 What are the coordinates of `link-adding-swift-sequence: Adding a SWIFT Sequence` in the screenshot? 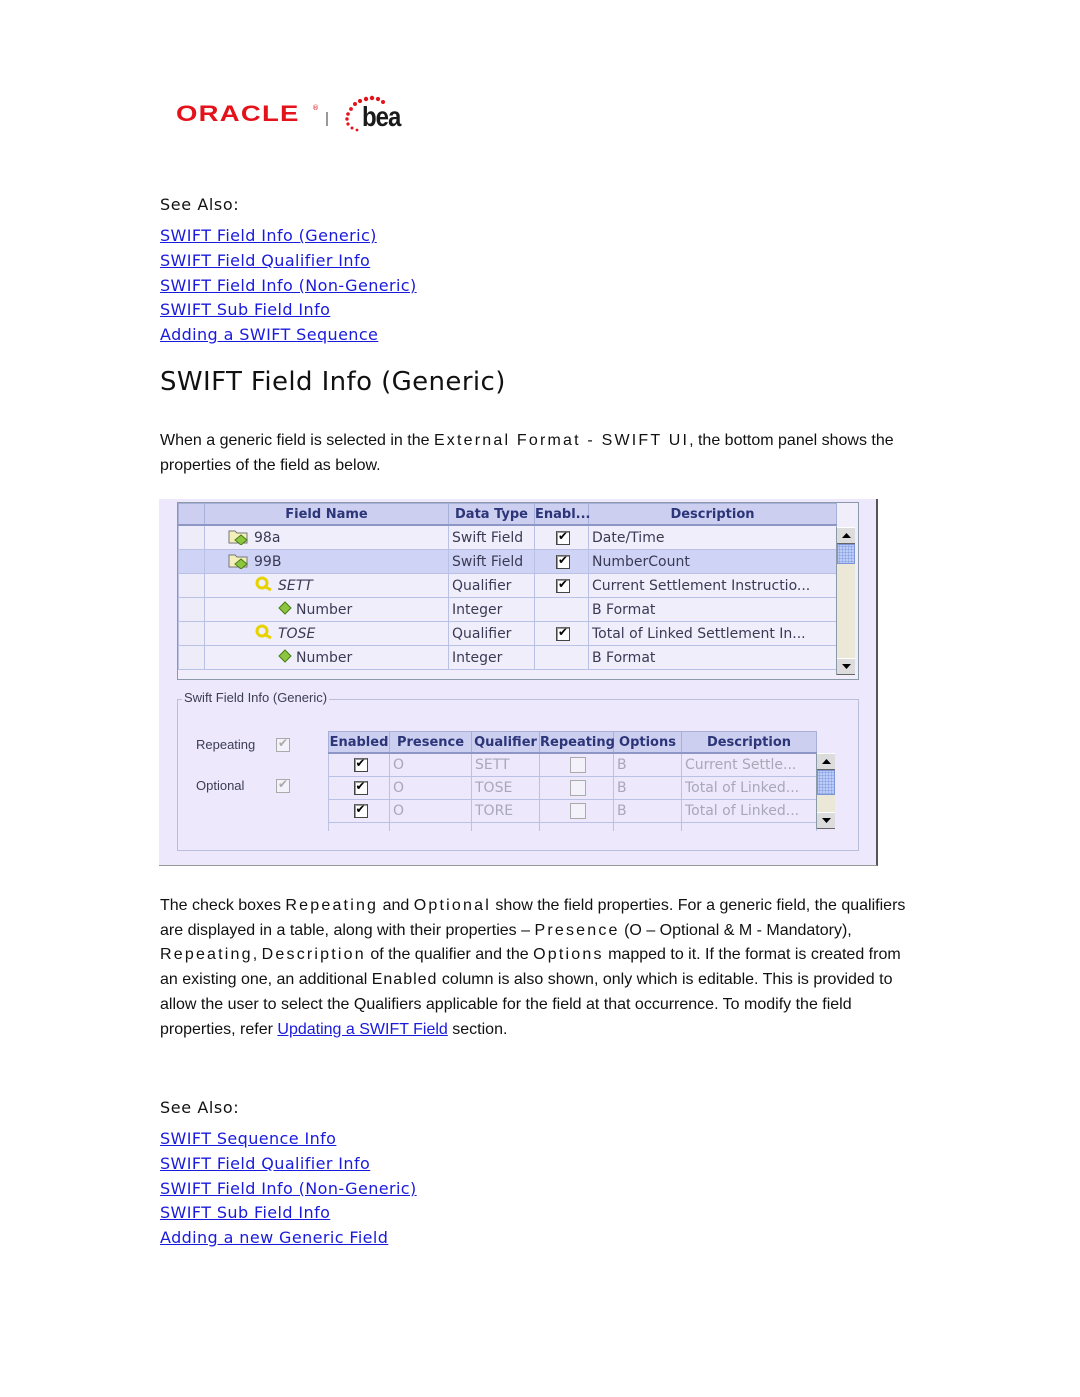 It's located at (269, 334).